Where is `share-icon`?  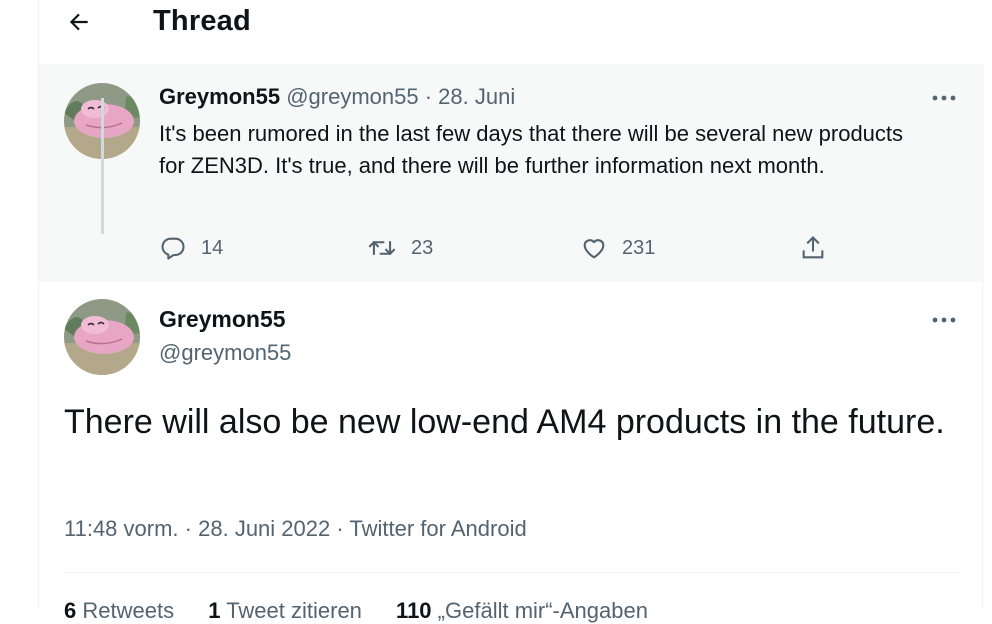 share-icon is located at coordinates (813, 247).